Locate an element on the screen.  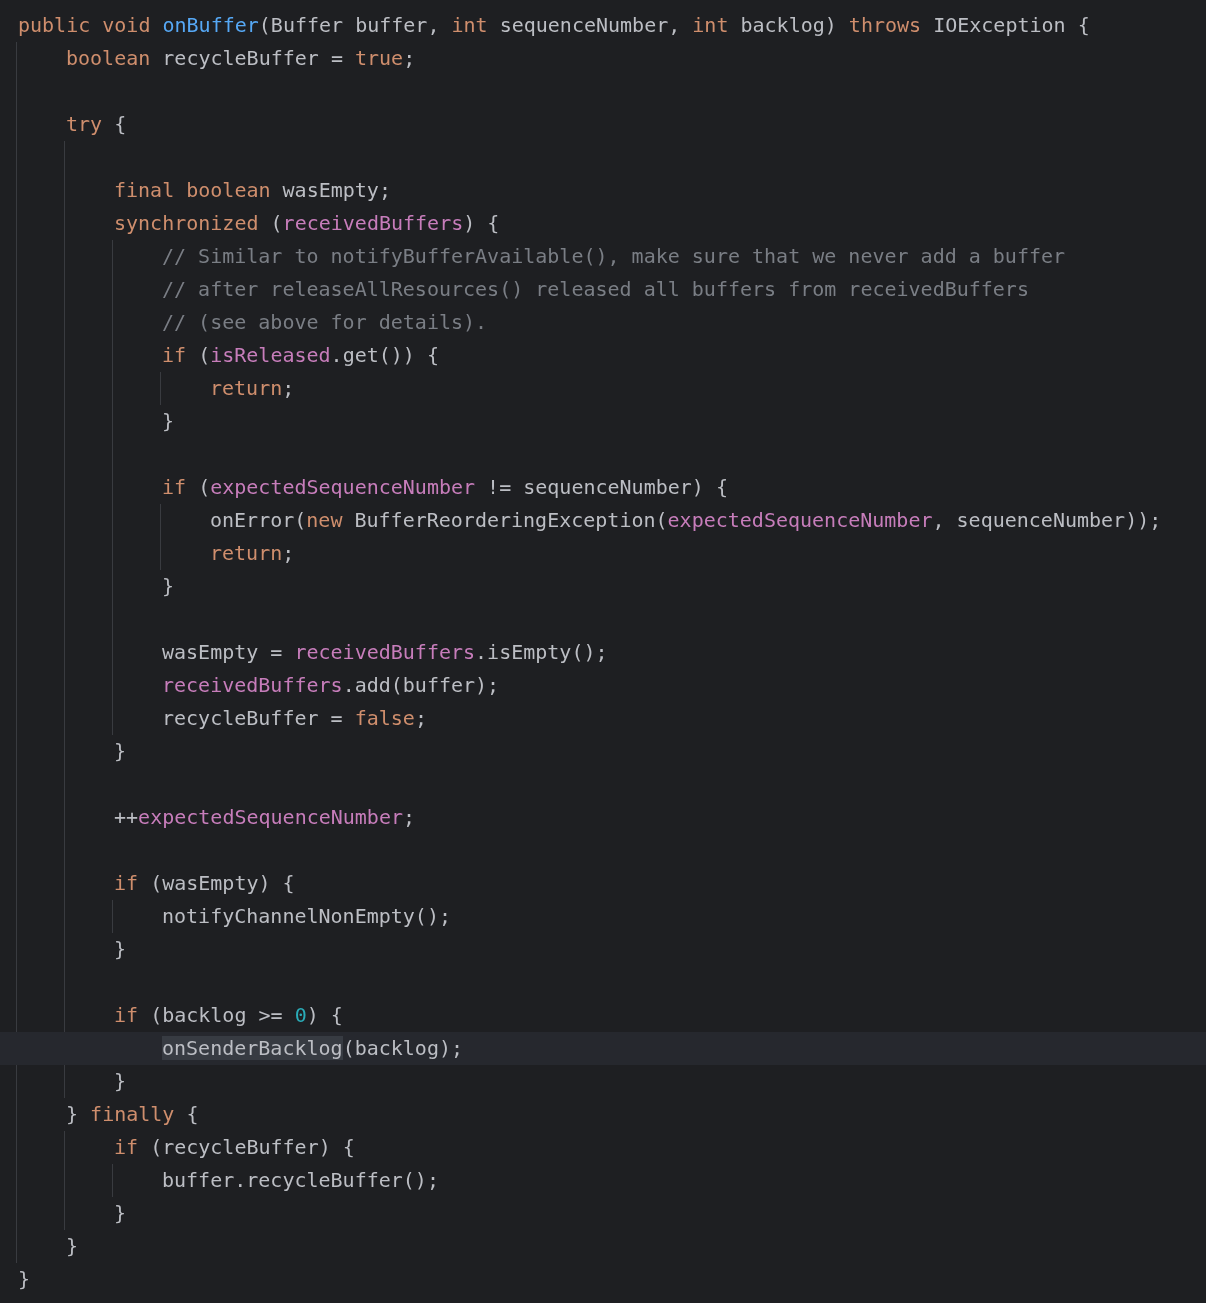
code-line: if (isReleased.get()) { is located at coordinates (300, 355).